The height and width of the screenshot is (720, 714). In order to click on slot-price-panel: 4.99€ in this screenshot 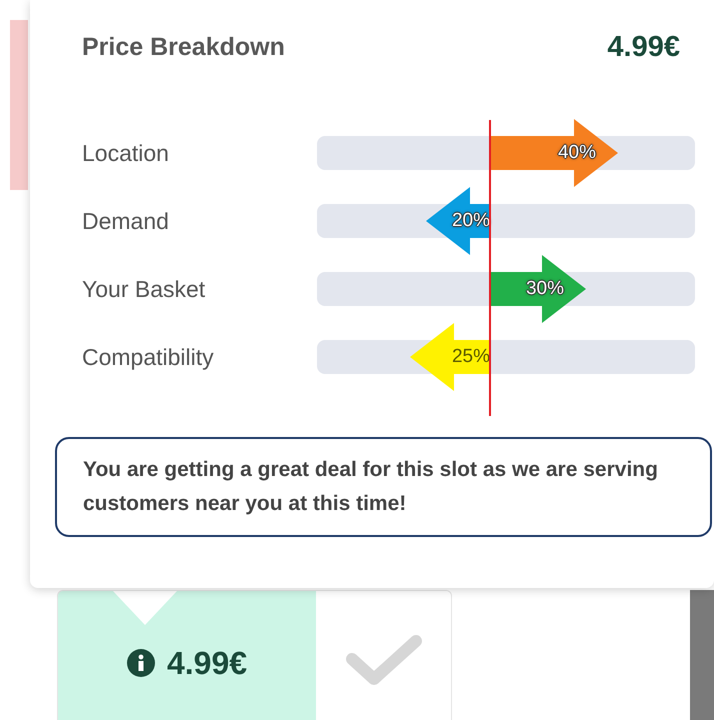, I will do `click(187, 655)`.